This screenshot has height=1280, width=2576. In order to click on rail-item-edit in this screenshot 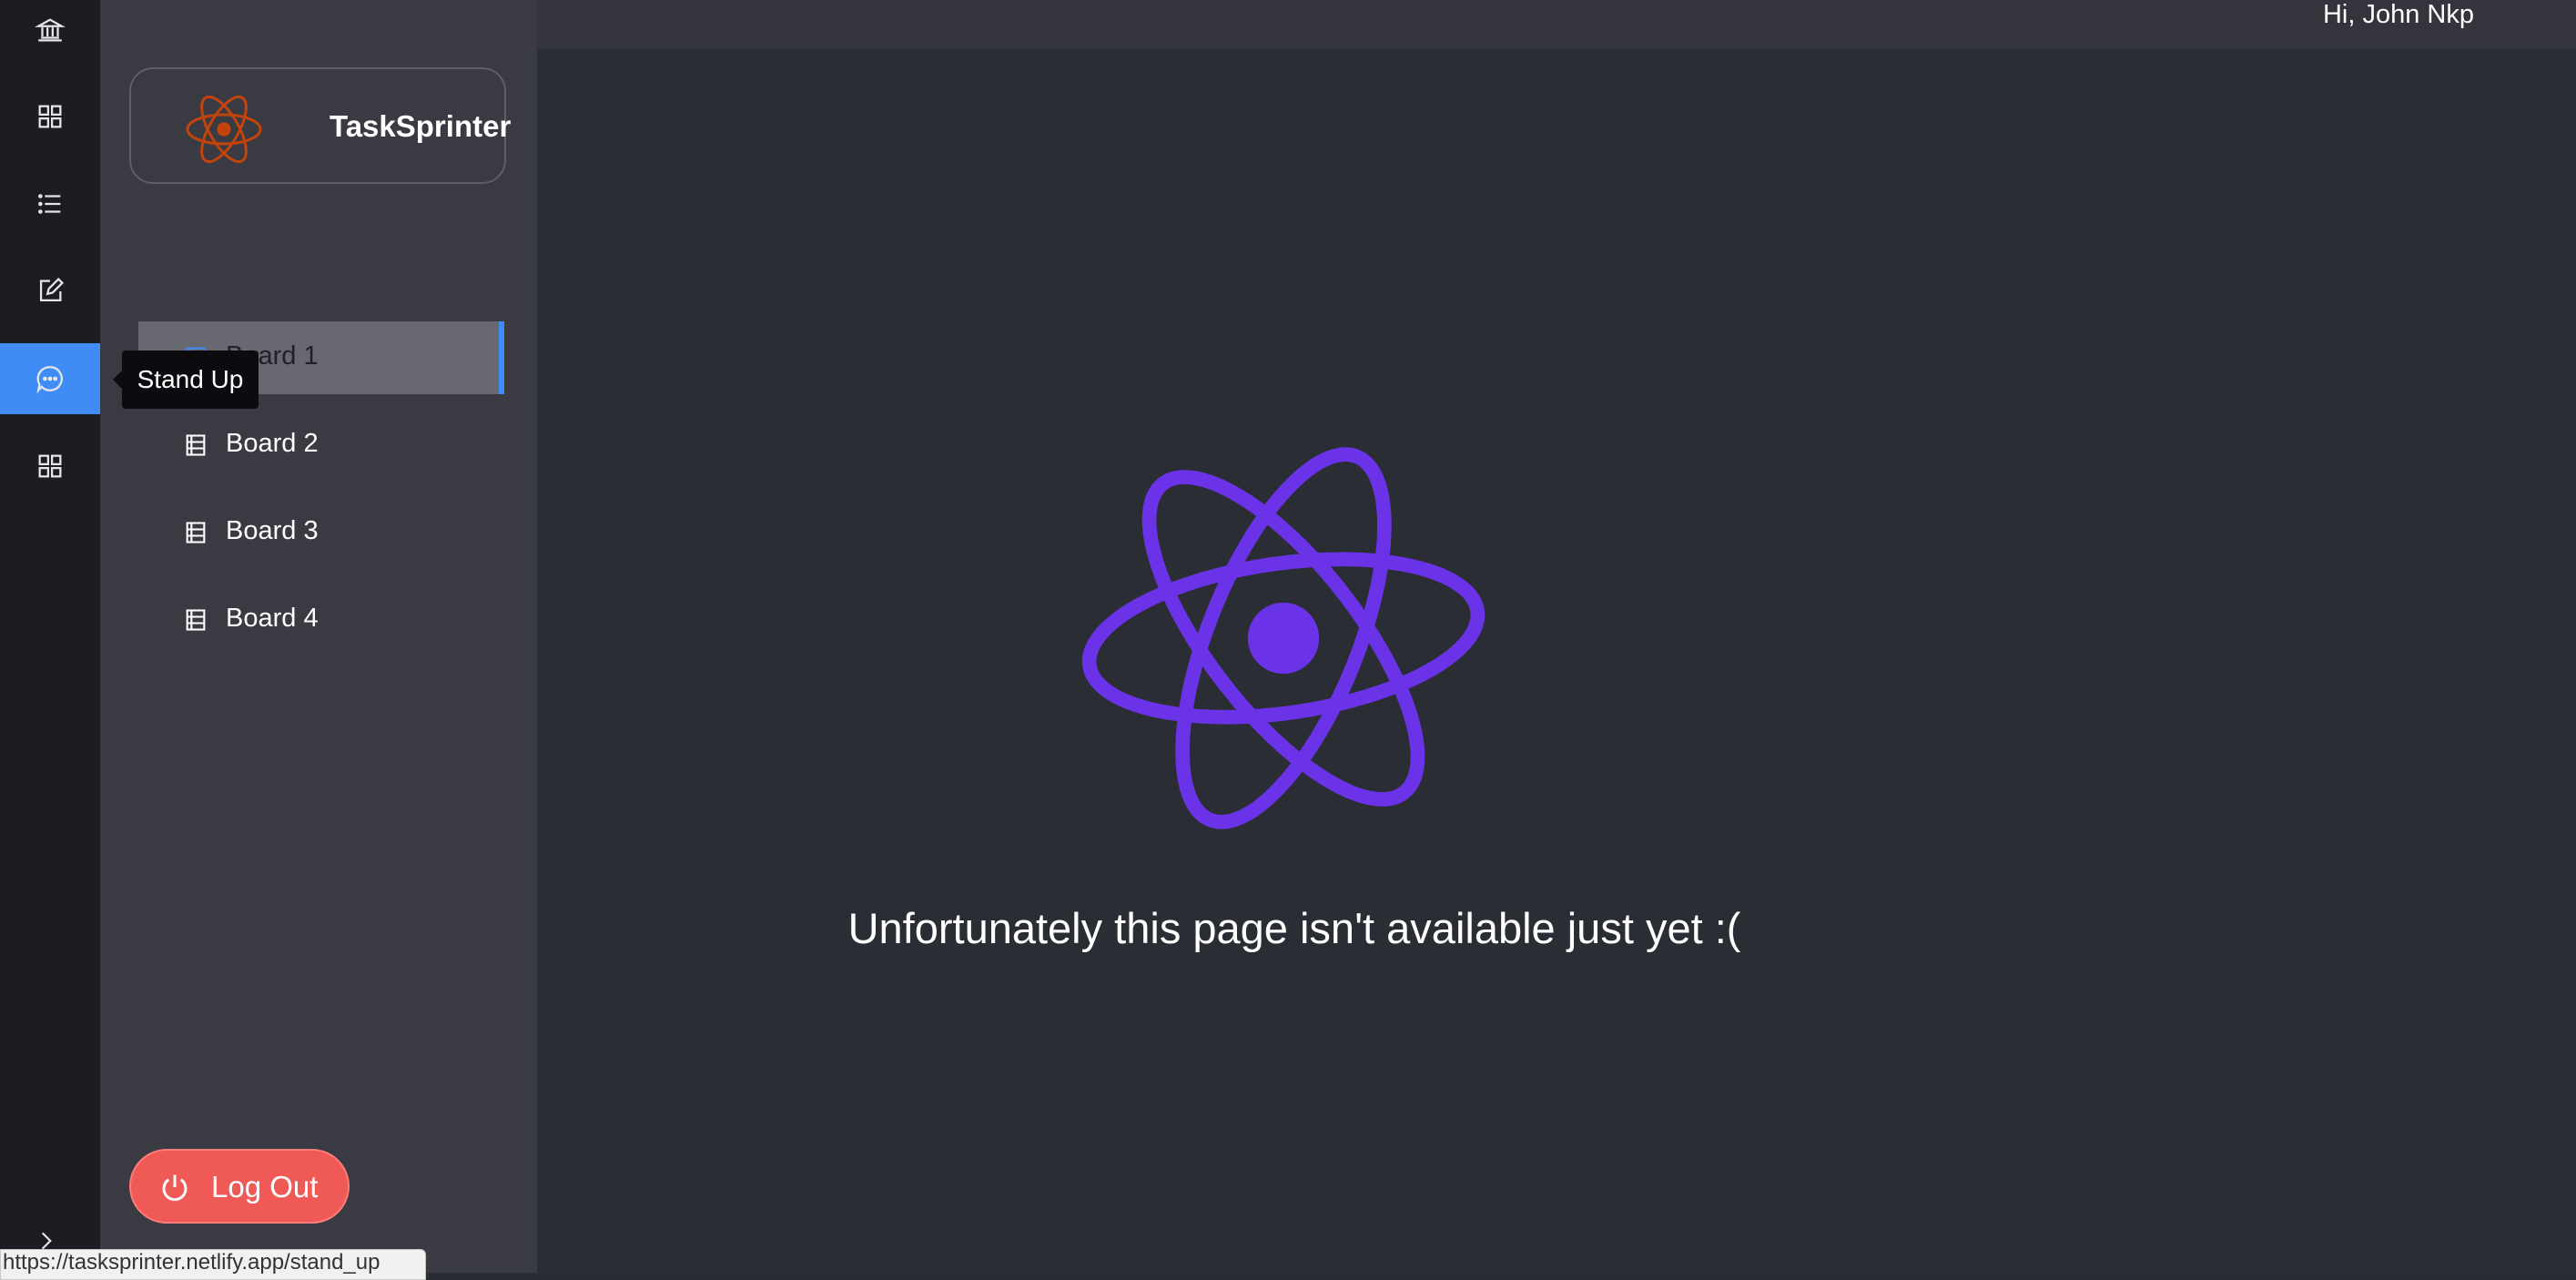, I will do `click(50, 291)`.